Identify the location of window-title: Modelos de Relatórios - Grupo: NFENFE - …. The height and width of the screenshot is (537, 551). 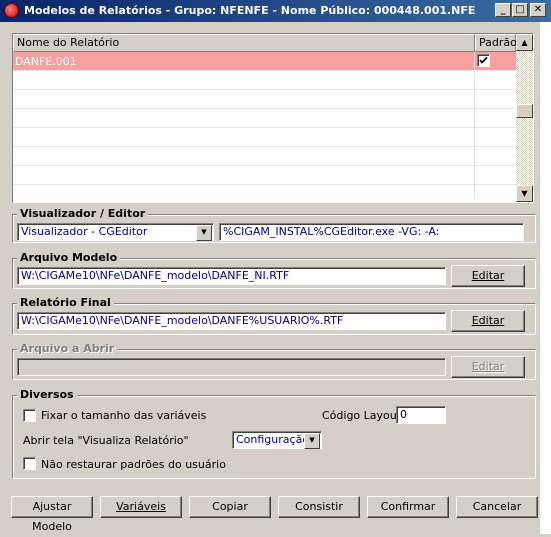
(250, 10).